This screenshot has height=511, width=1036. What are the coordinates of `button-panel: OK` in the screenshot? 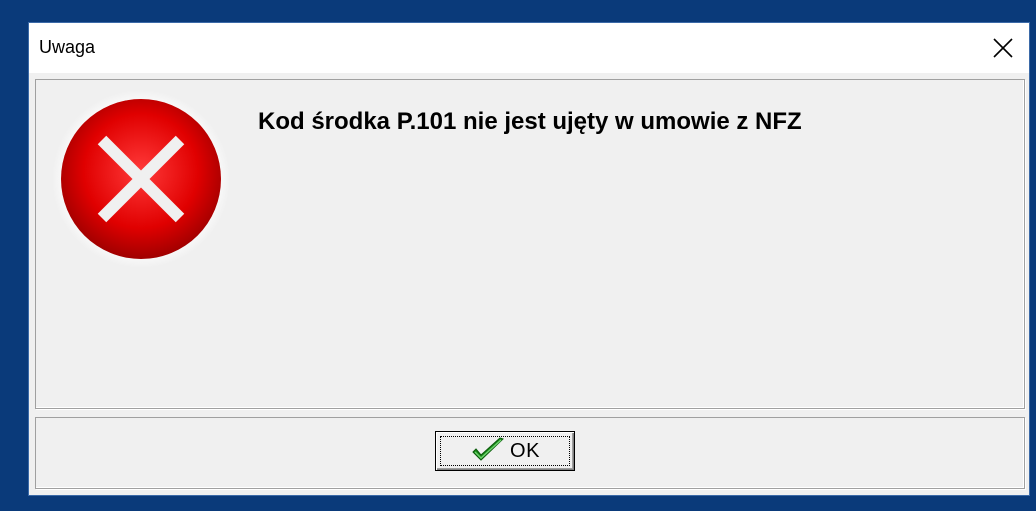 It's located at (530, 453).